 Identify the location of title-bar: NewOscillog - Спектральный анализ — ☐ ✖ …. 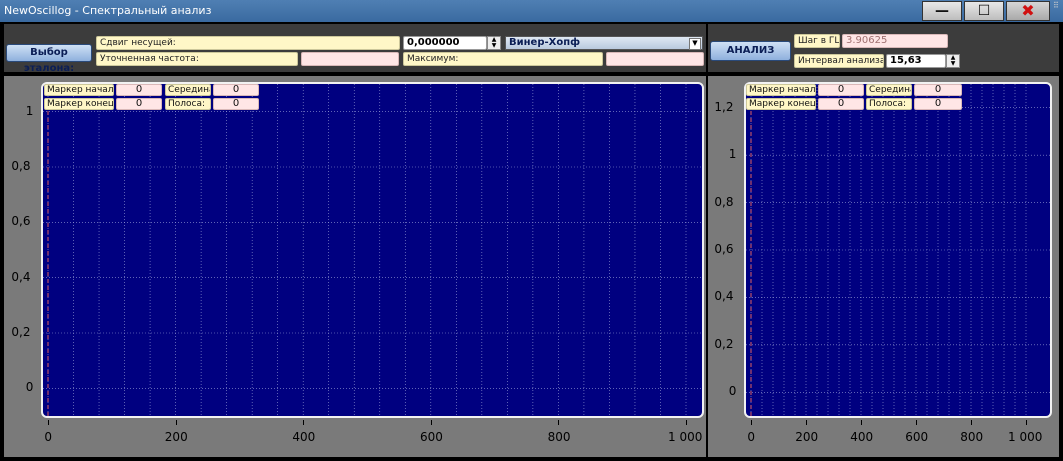
(531, 11).